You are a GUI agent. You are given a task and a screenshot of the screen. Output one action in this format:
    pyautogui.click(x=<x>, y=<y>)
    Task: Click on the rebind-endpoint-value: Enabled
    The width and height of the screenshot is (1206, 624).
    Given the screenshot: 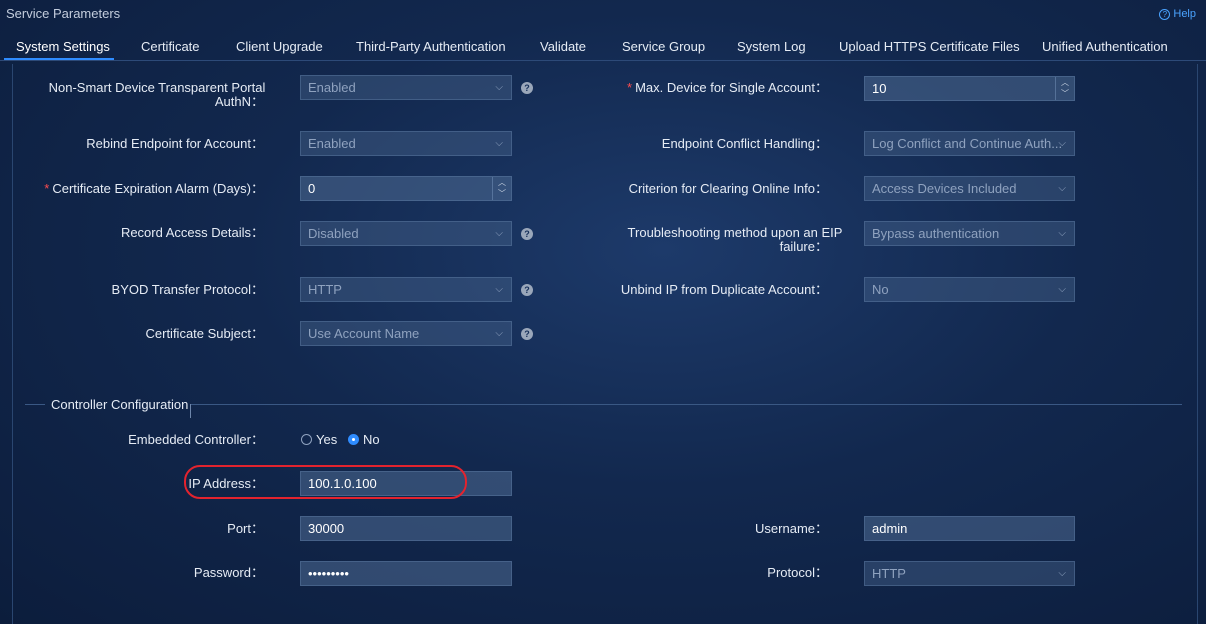 What is the action you would take?
    pyautogui.click(x=332, y=143)
    